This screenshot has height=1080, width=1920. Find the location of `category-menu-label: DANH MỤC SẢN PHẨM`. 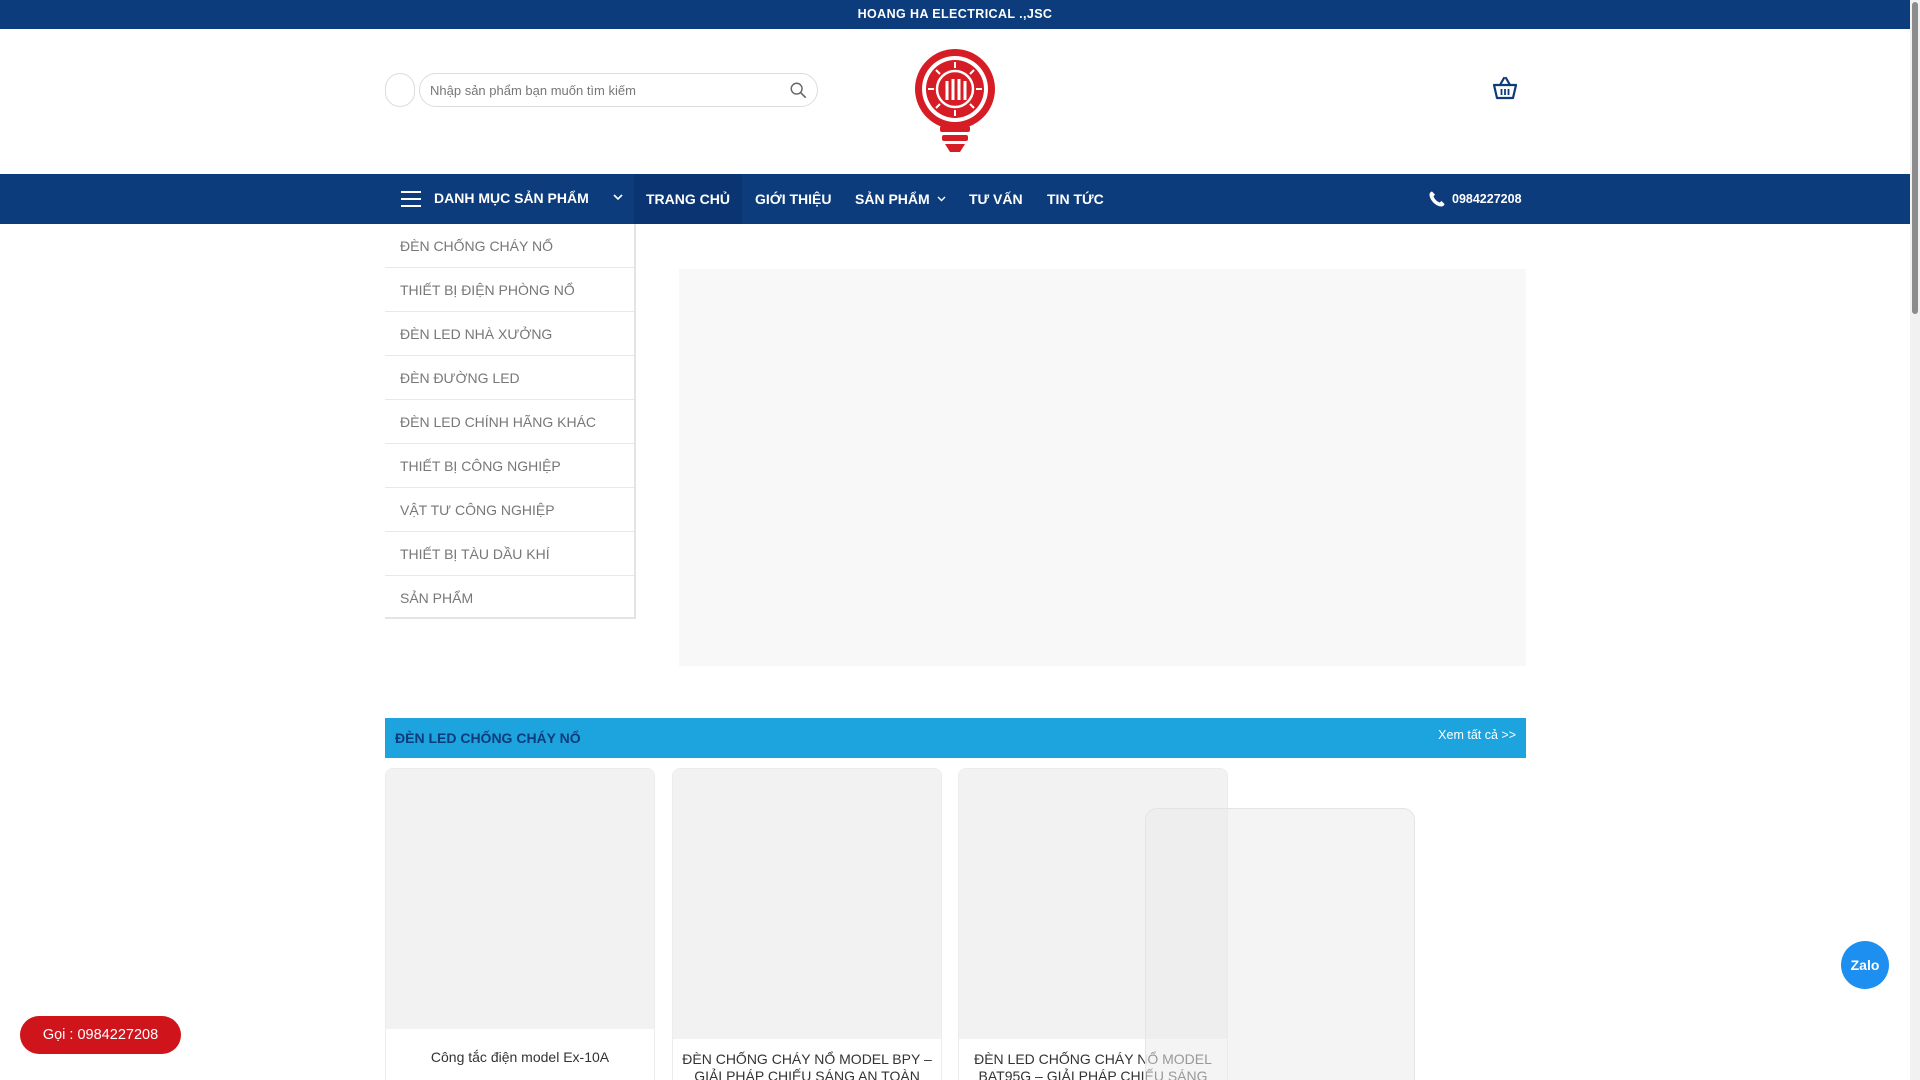

category-menu-label: DANH MỤC SẢN PHẨM is located at coordinates (511, 198).